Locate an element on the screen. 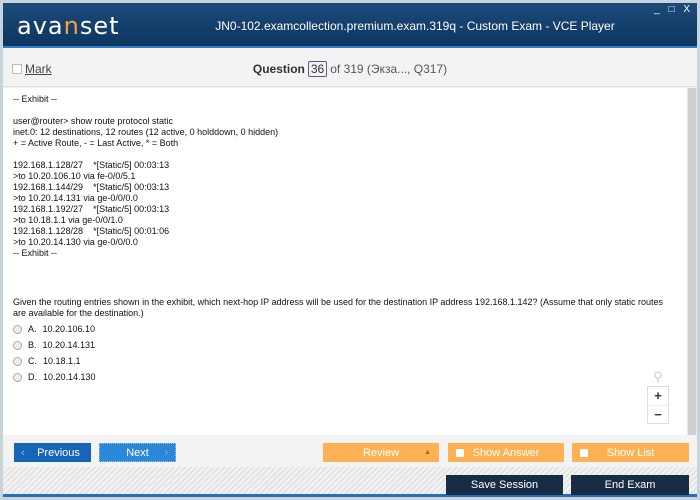 The width and height of the screenshot is (700, 500). show-list-button: Show List is located at coordinates (630, 452).